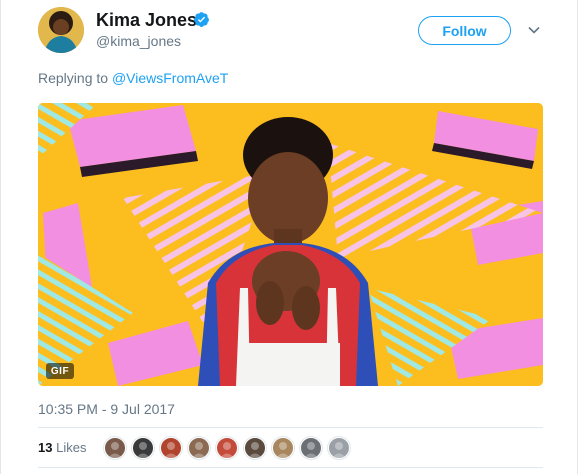 Image resolution: width=578 pixels, height=474 pixels. I want to click on author-name: Kima Jones, so click(146, 20).